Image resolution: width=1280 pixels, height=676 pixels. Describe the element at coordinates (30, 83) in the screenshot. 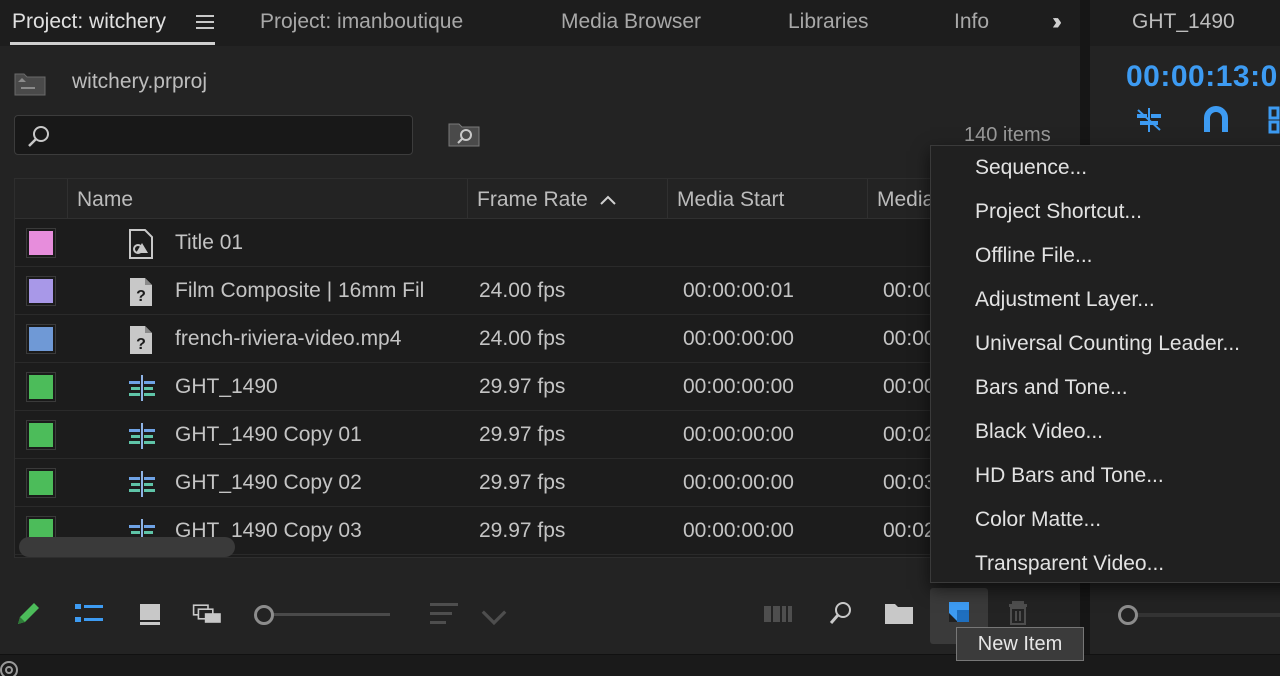

I see `folder-up-icon` at that location.